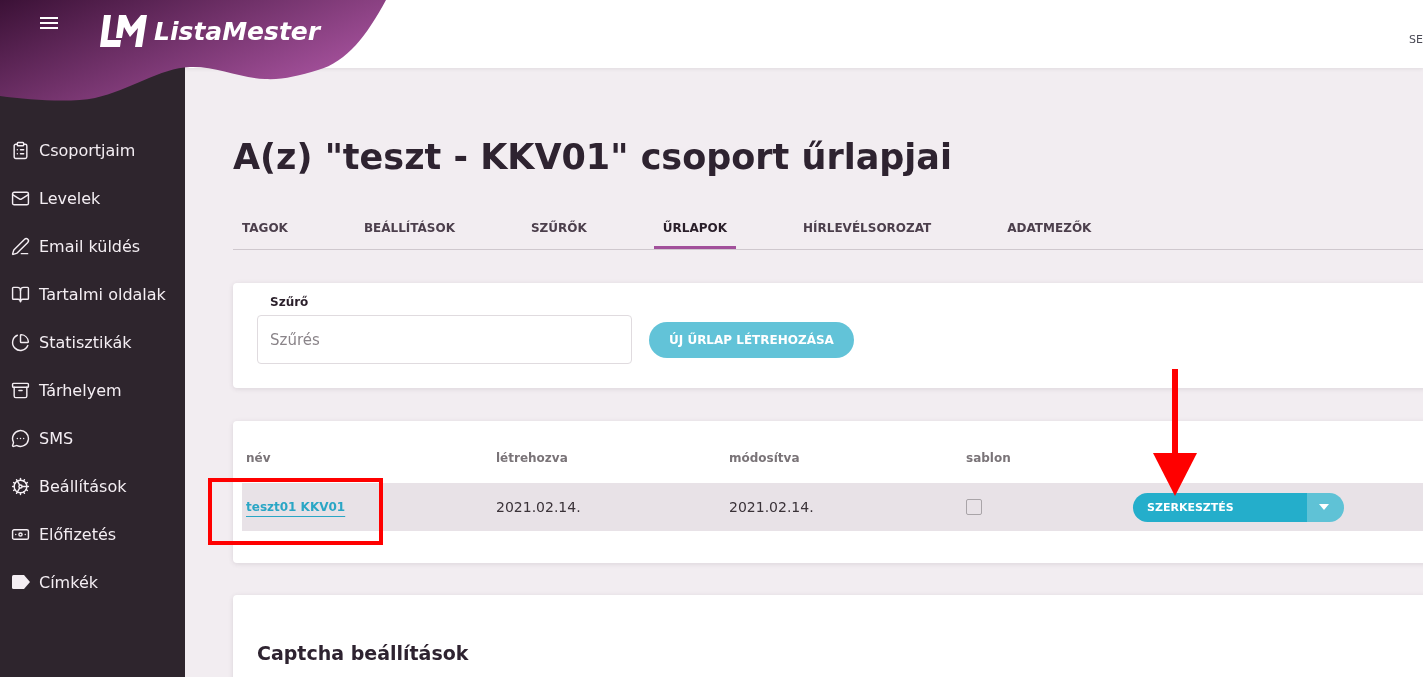 This screenshot has width=1423, height=677. I want to click on pie-chart-icon, so click(20, 342).